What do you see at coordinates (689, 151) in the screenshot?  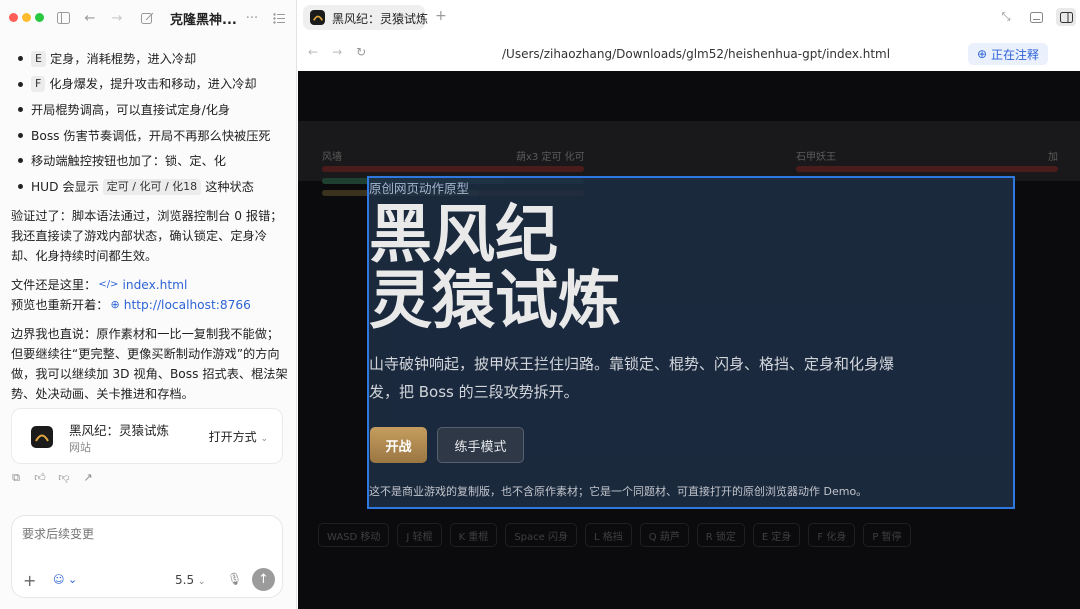 I see `hud-band` at bounding box center [689, 151].